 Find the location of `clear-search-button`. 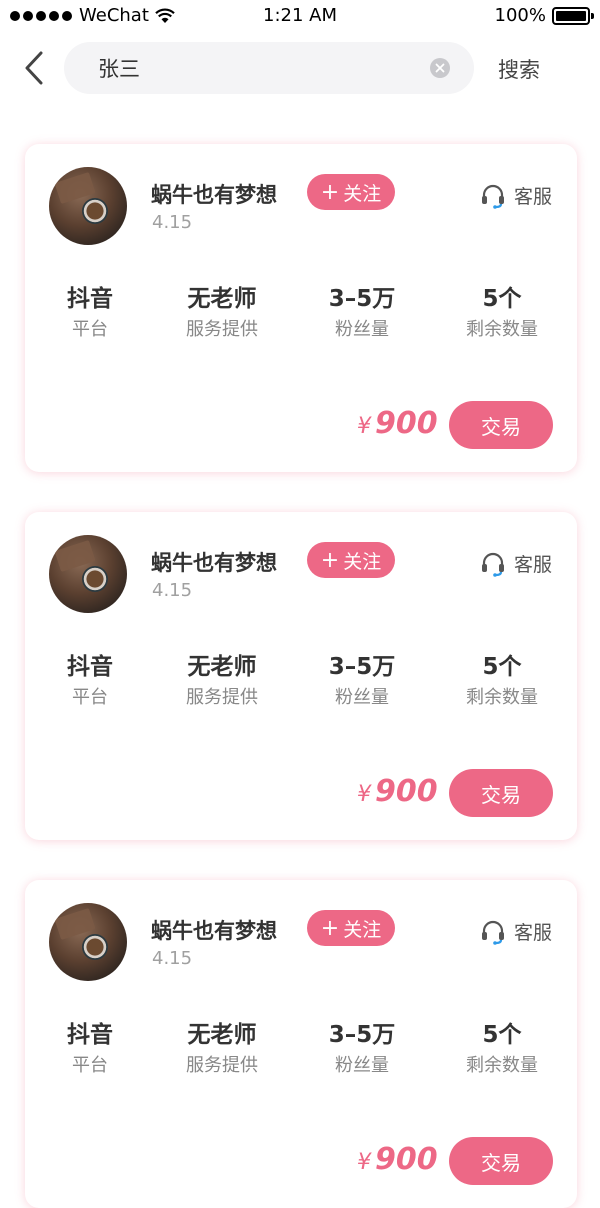

clear-search-button is located at coordinates (440, 68).